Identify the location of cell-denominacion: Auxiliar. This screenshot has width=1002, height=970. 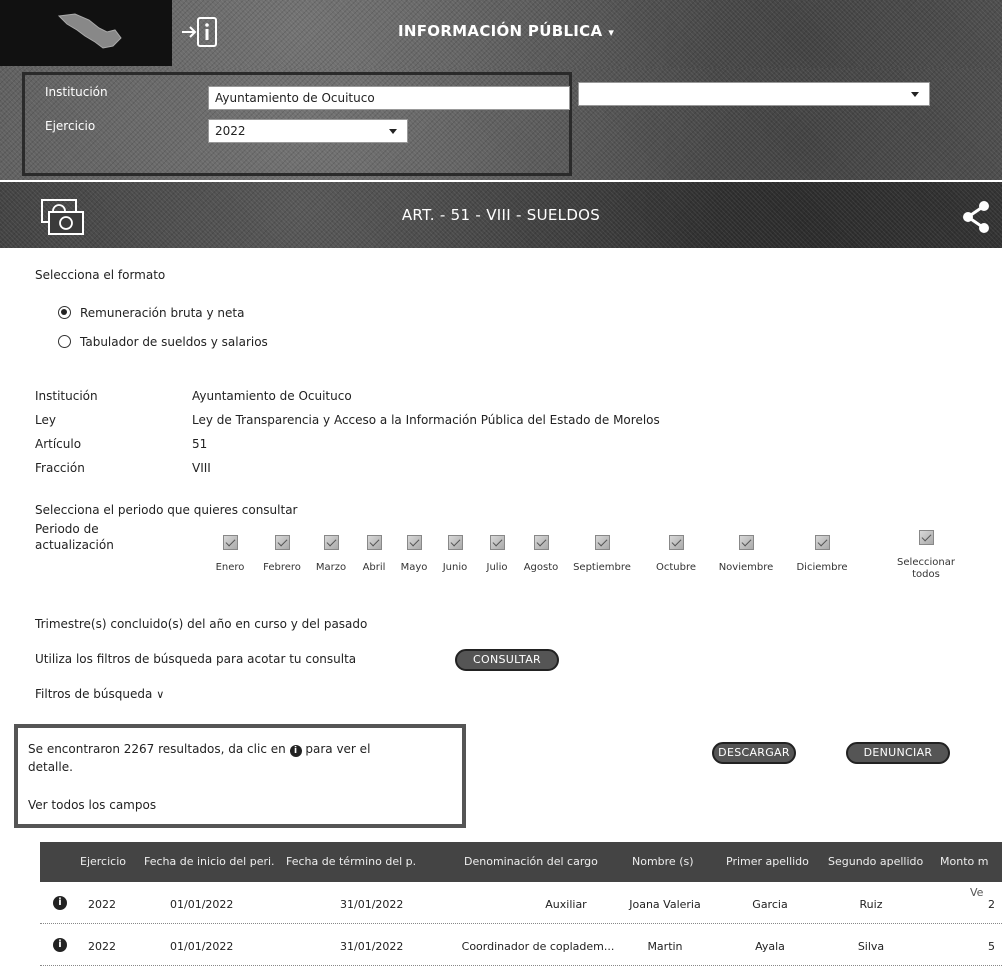
(566, 904).